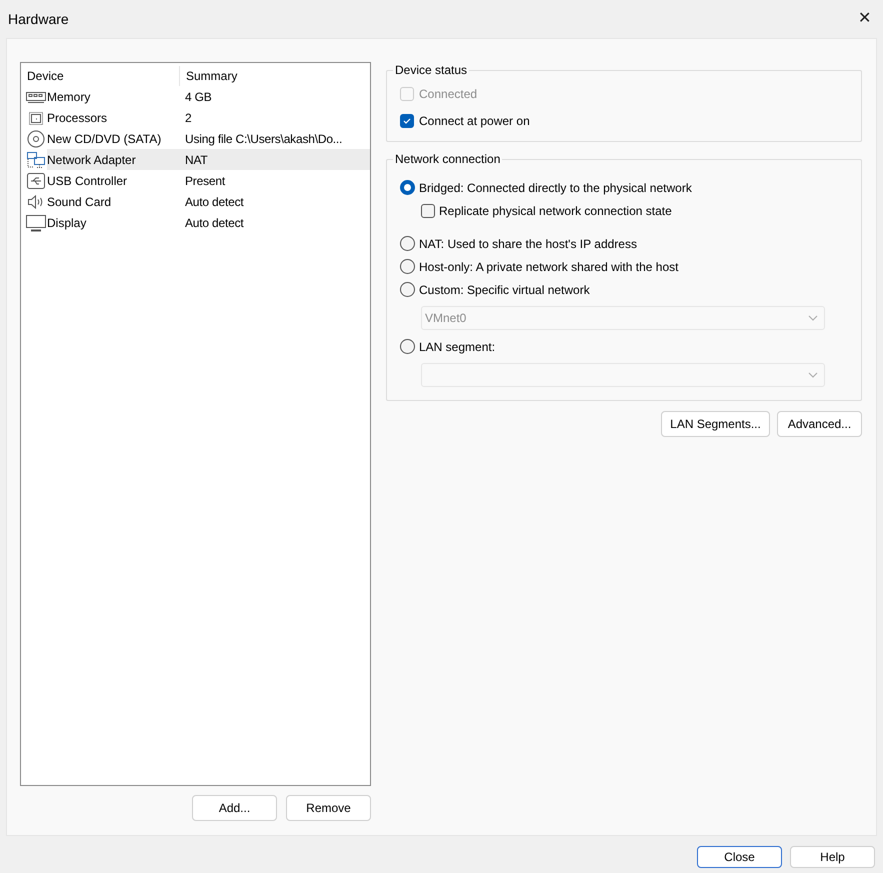 This screenshot has height=873, width=883. Describe the element at coordinates (104, 139) in the screenshot. I see `device-name: New CD/DVD (SATA)` at that location.